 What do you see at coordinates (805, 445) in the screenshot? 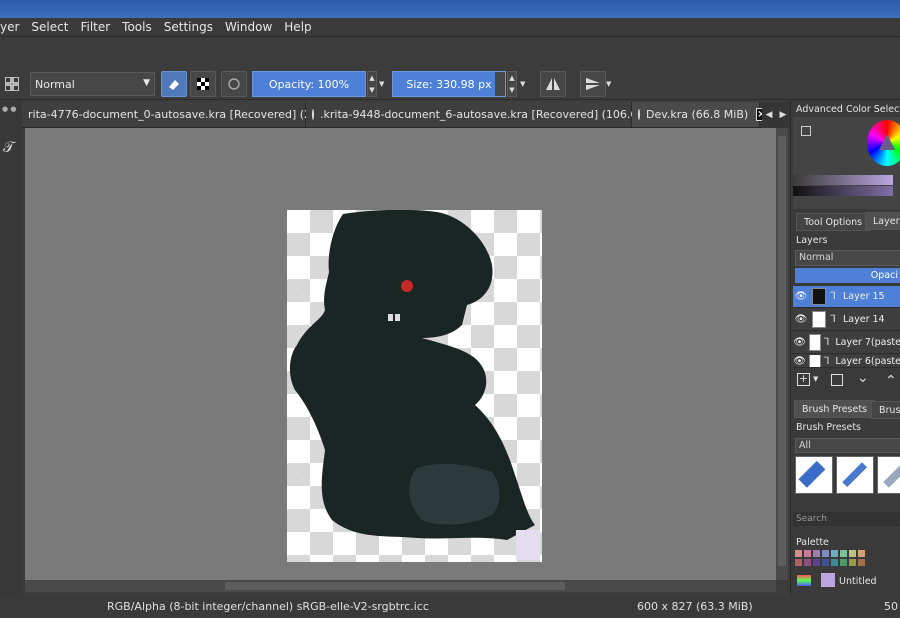
I see `brush-filter-label: All` at bounding box center [805, 445].